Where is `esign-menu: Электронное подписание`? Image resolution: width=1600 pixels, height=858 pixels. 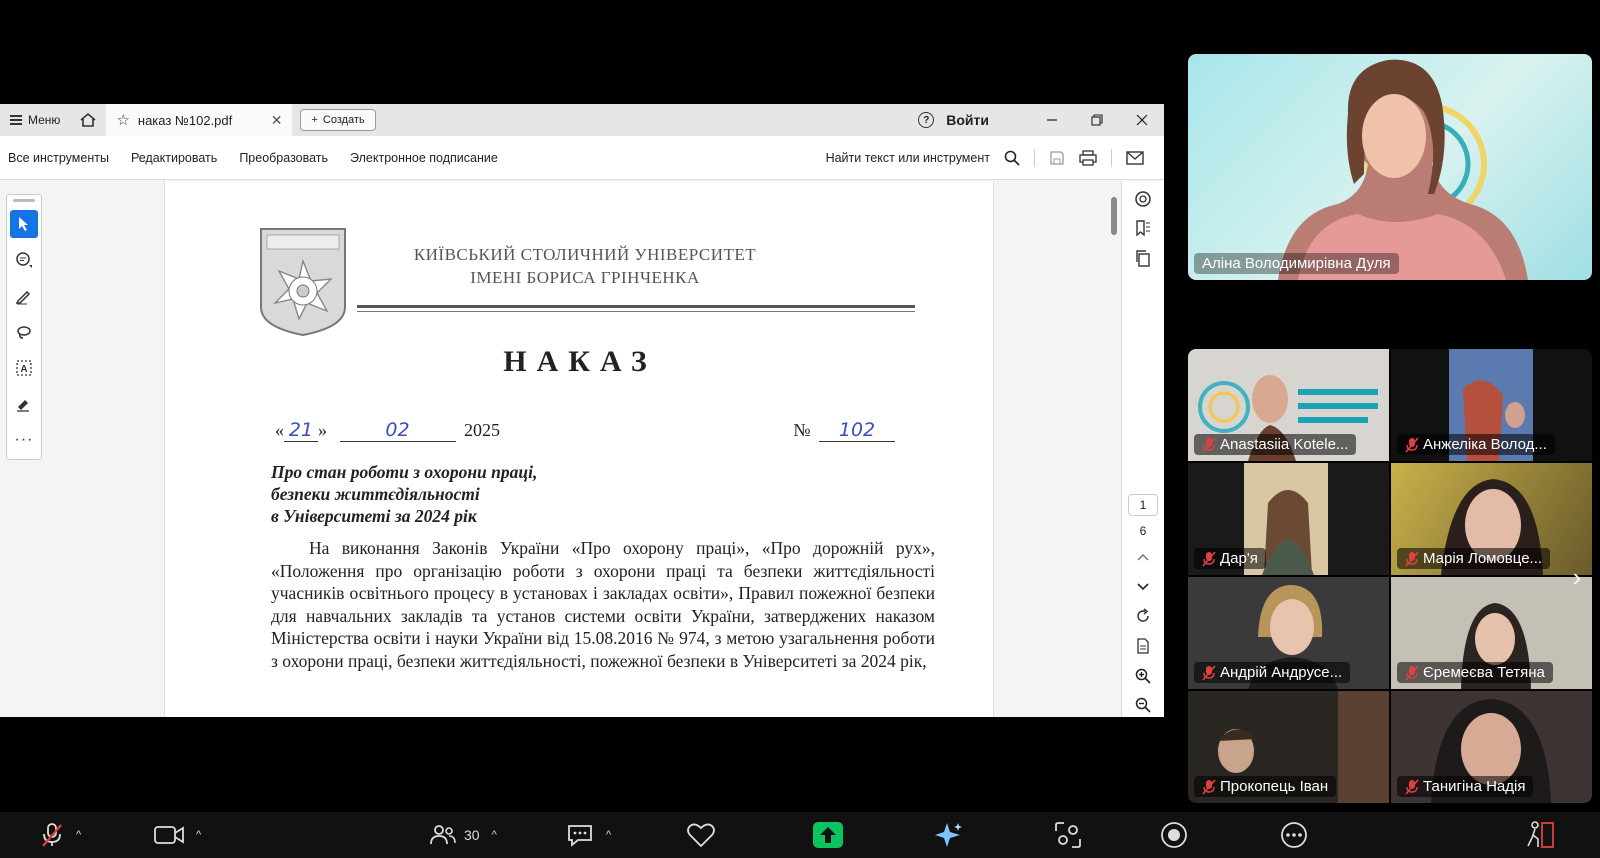 esign-menu: Электронное подписание is located at coordinates (424, 158).